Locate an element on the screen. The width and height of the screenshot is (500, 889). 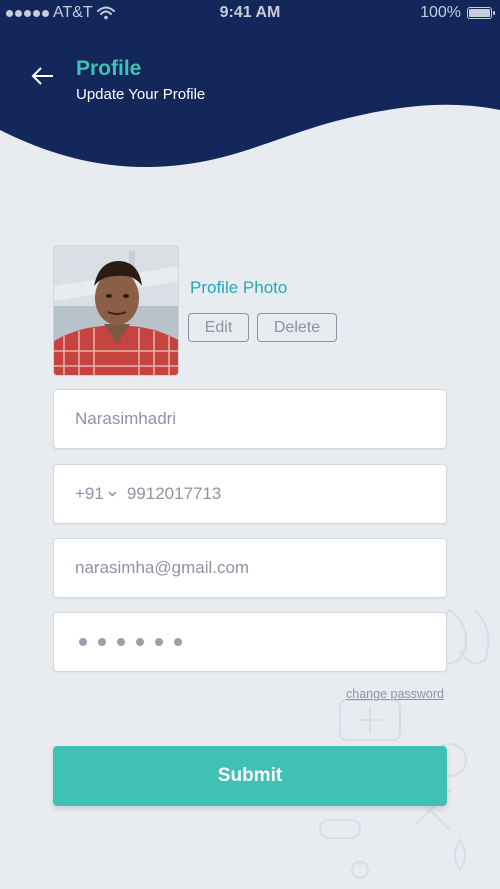
password-mask is located at coordinates (130, 642).